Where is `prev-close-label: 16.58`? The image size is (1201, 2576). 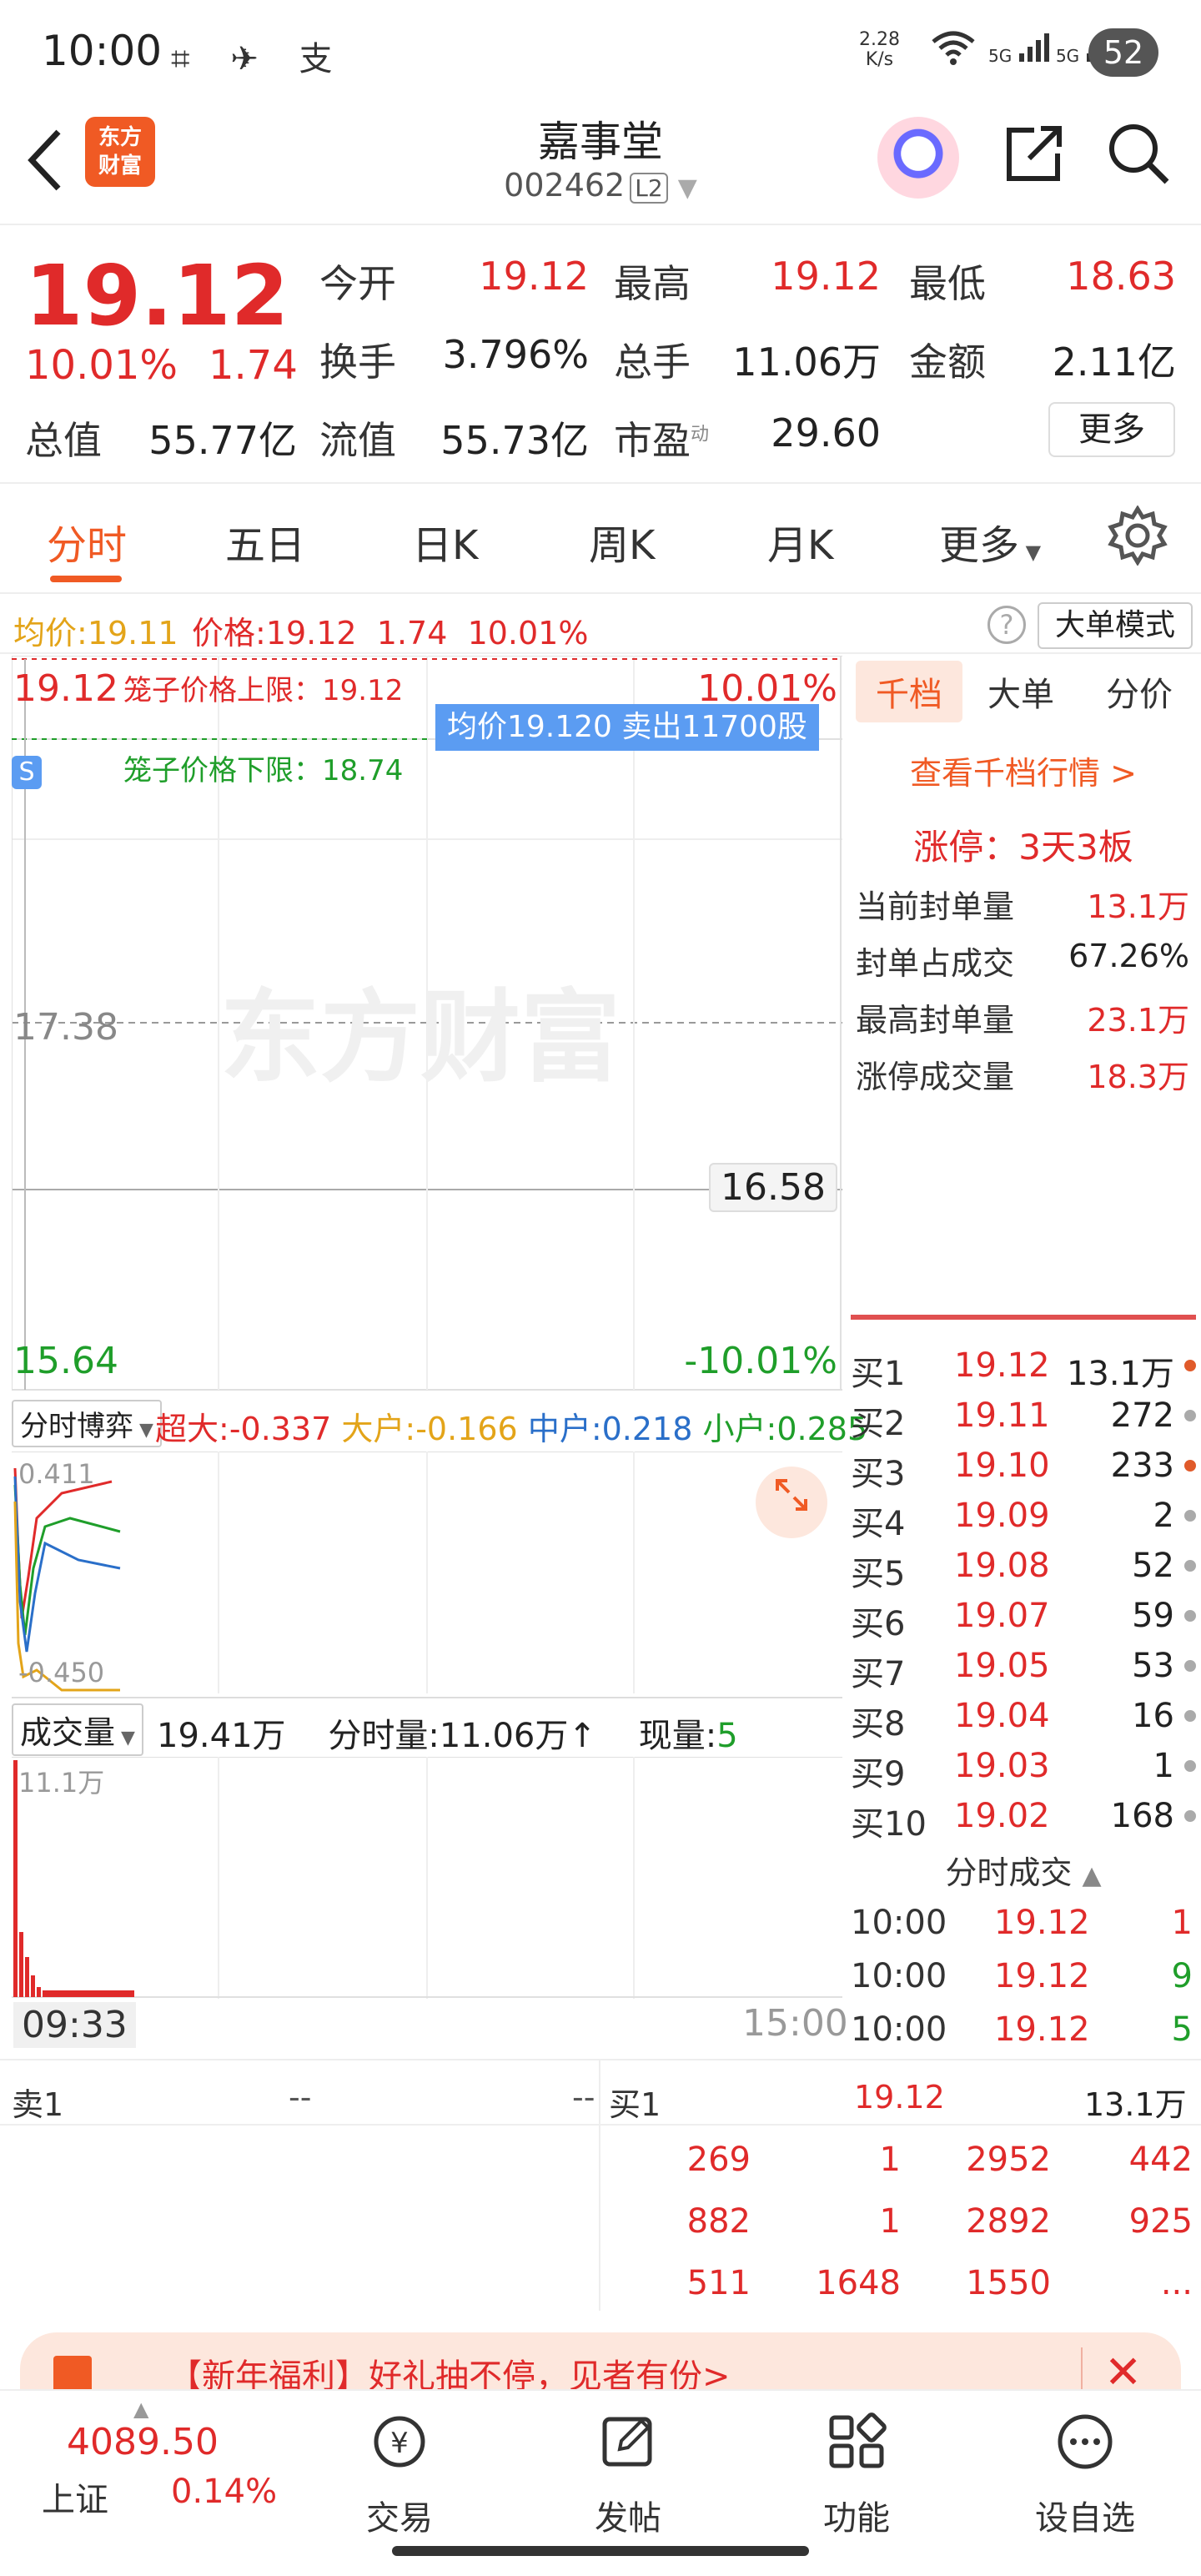 prev-close-label: 16.58 is located at coordinates (773, 1187).